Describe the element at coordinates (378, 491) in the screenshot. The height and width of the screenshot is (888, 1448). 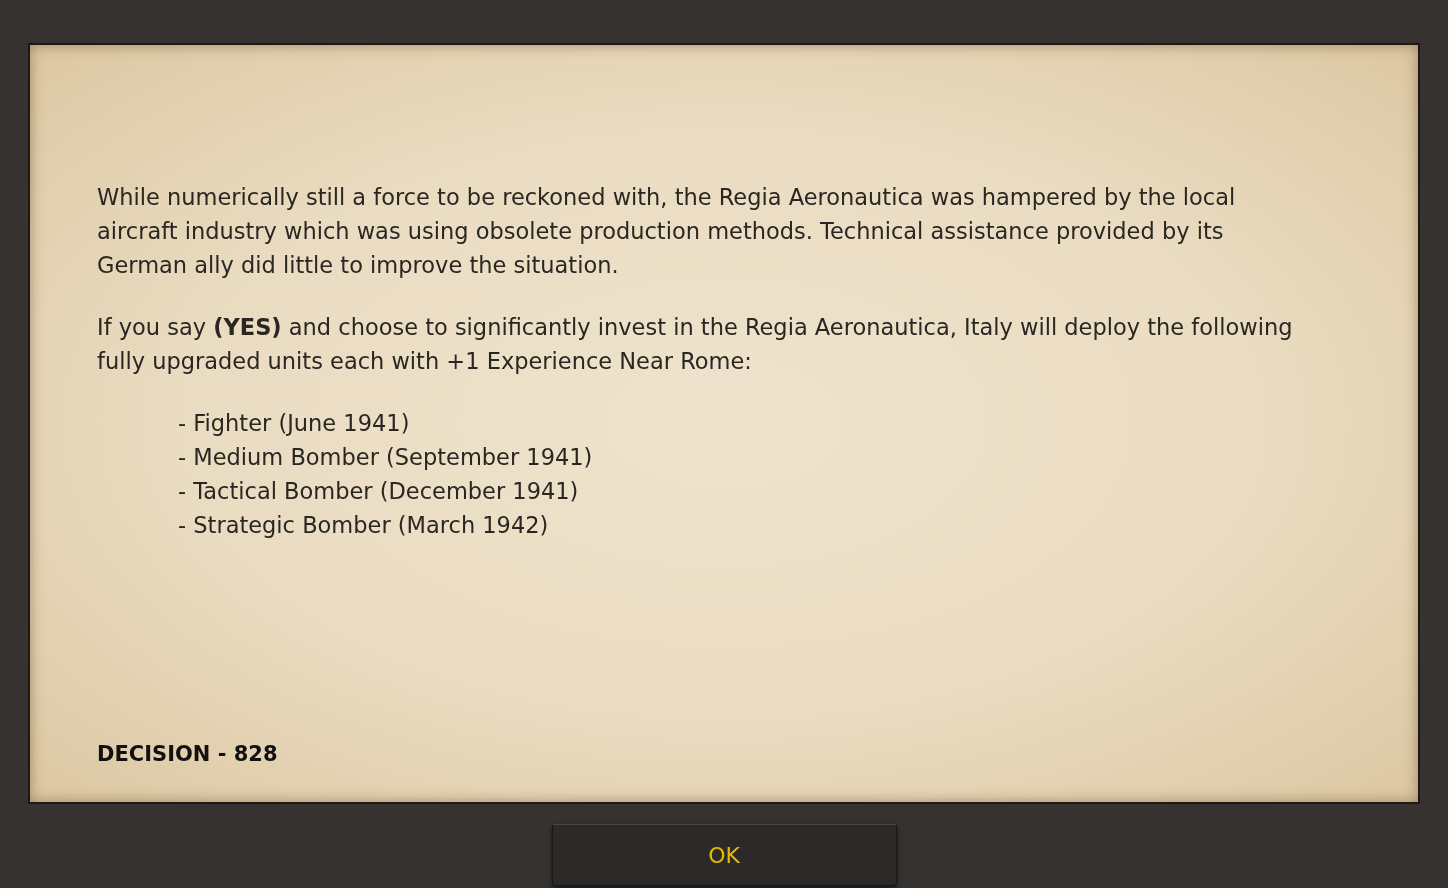
I see `unit-list-item: - Tactical Bomber (December 1941)` at that location.